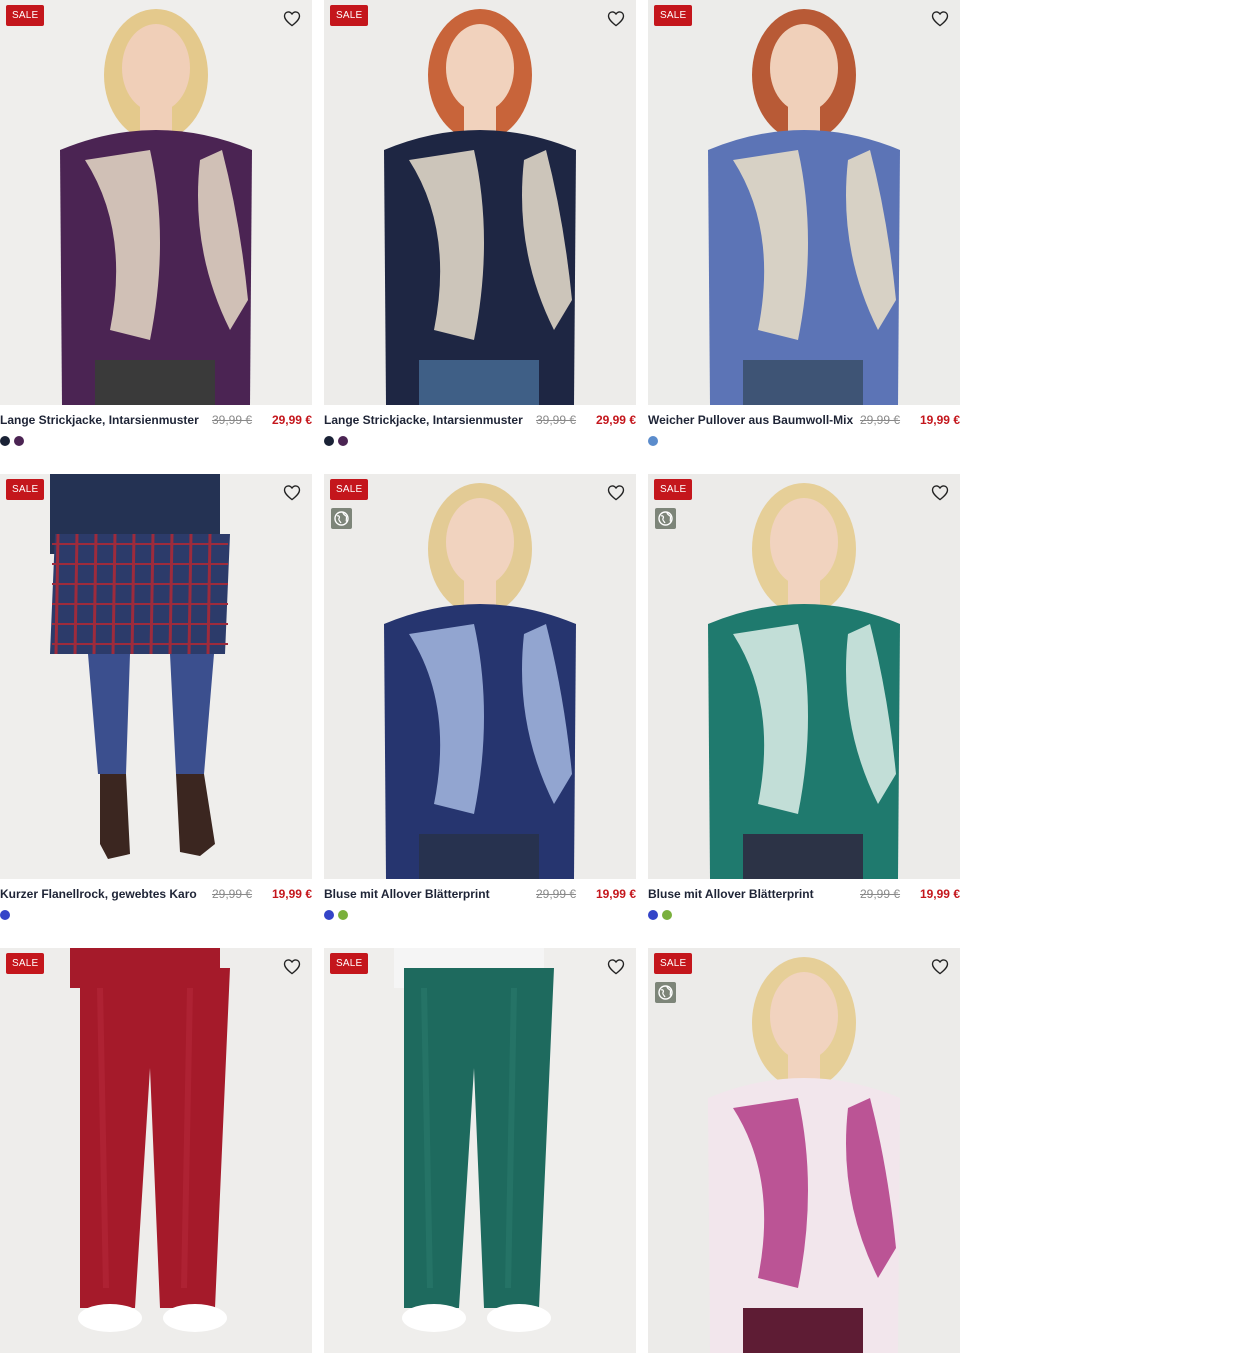 This screenshot has height=1354, width=1250. What do you see at coordinates (98, 894) in the screenshot?
I see `product-name: Kurzer Flanellrock, gewebtes Karo` at bounding box center [98, 894].